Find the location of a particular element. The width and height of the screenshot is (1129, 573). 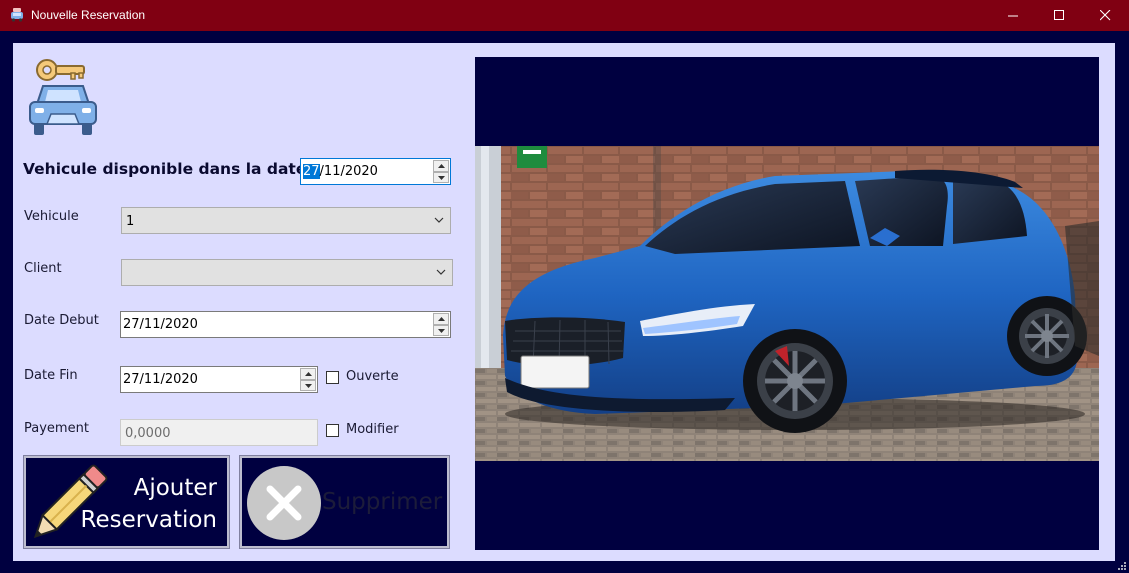

date-fin-spinner is located at coordinates (308, 379).